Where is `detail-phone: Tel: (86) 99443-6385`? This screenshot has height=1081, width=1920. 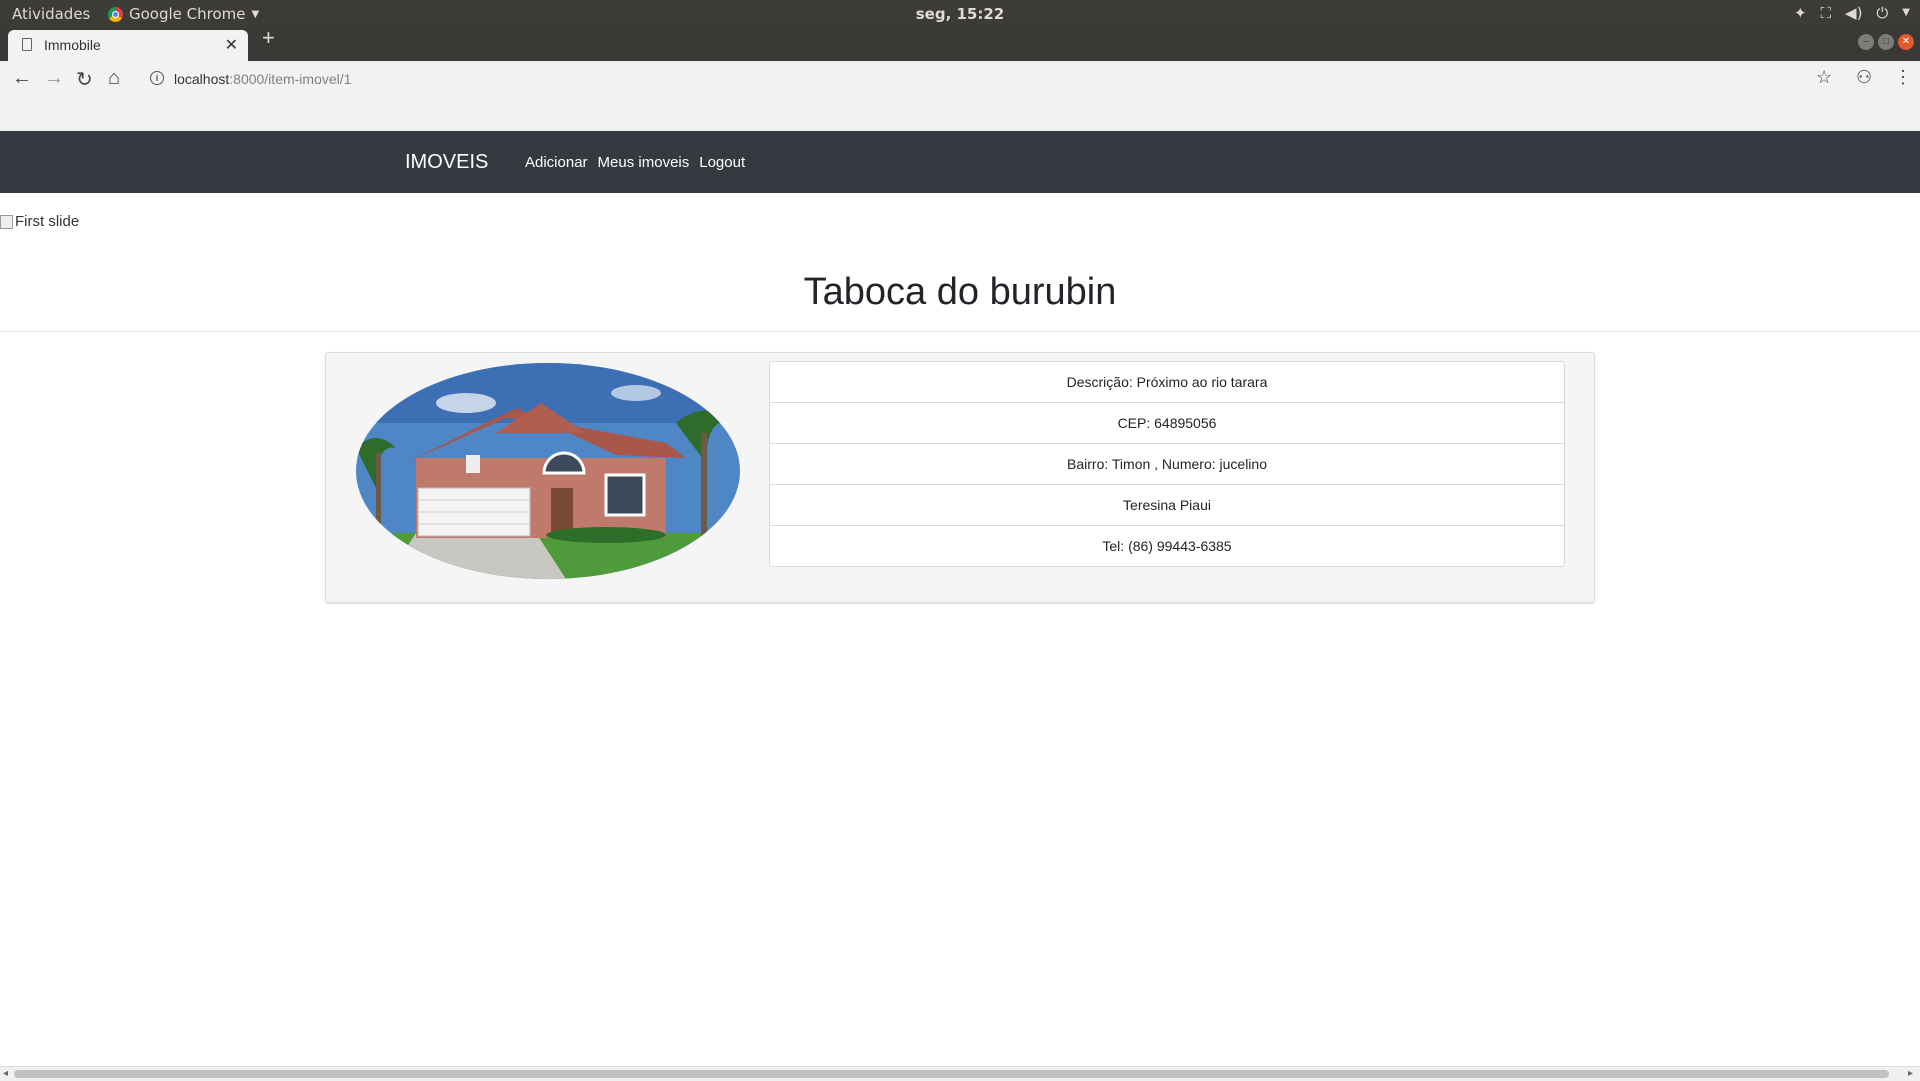
detail-phone: Tel: (86) 99443-6385 is located at coordinates (1167, 546).